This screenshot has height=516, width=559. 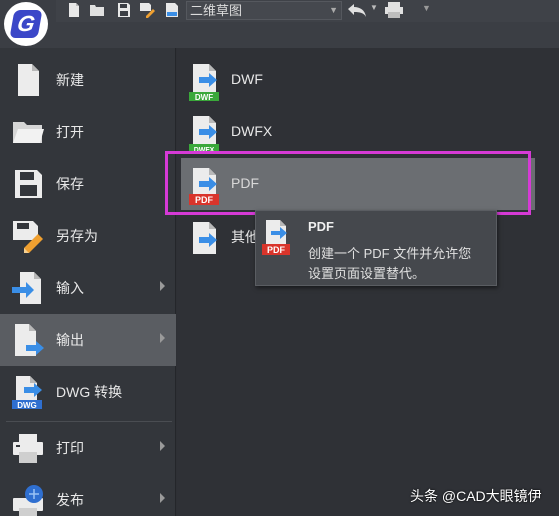 What do you see at coordinates (70, 288) in the screenshot?
I see `menu-item-label: 输入` at bounding box center [70, 288].